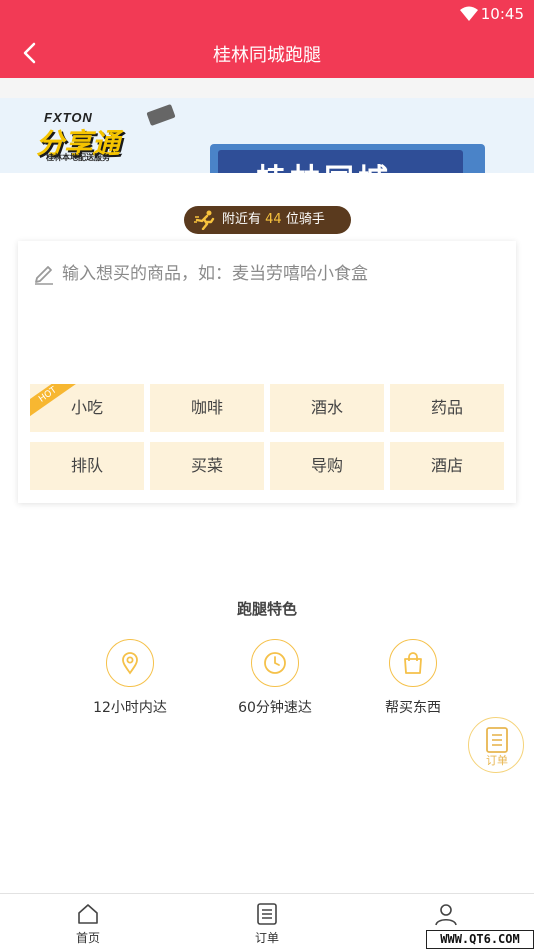  I want to click on feature-fast-delivery, so click(130, 663).